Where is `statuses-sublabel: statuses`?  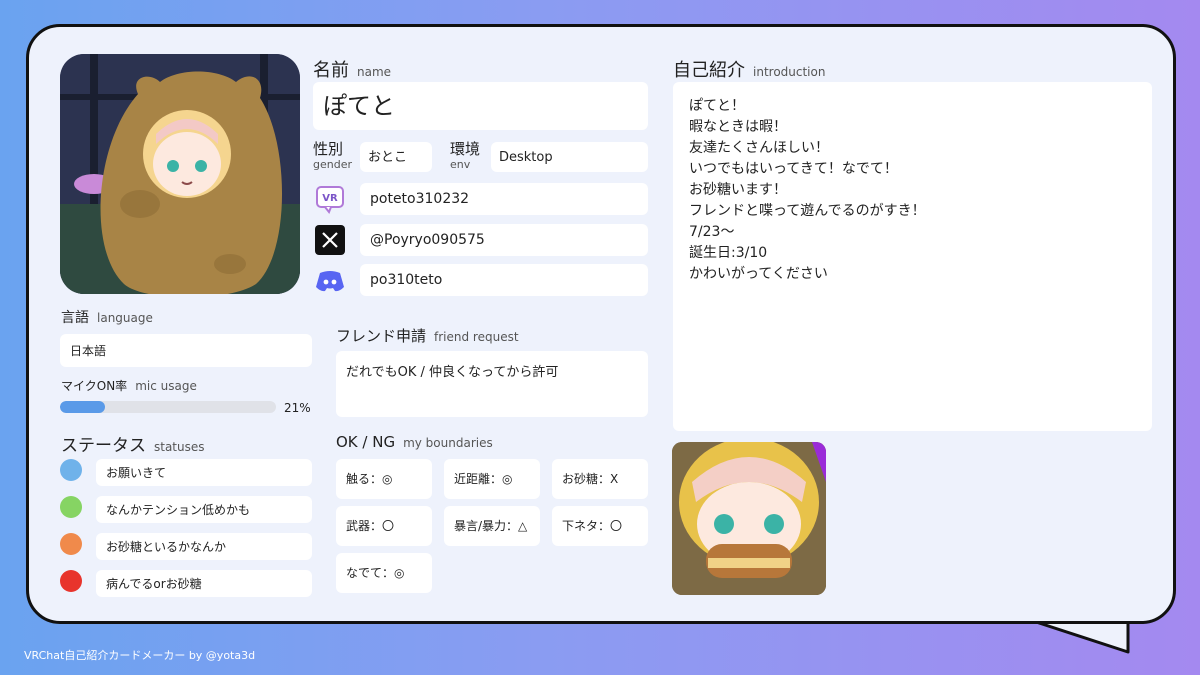
statuses-sublabel: statuses is located at coordinates (179, 447).